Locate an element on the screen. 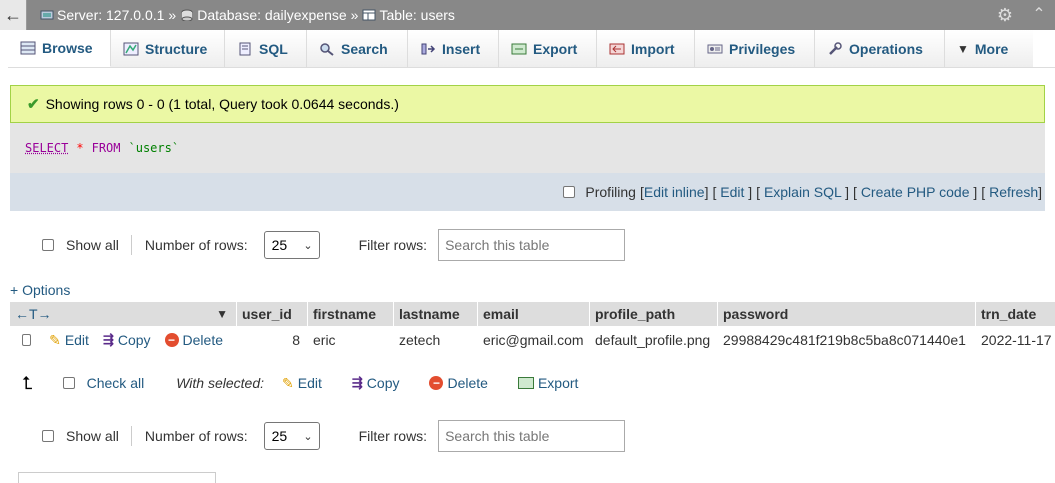 The image size is (1055, 483). bulk-edit-button: ✎ Edit is located at coordinates (302, 383).